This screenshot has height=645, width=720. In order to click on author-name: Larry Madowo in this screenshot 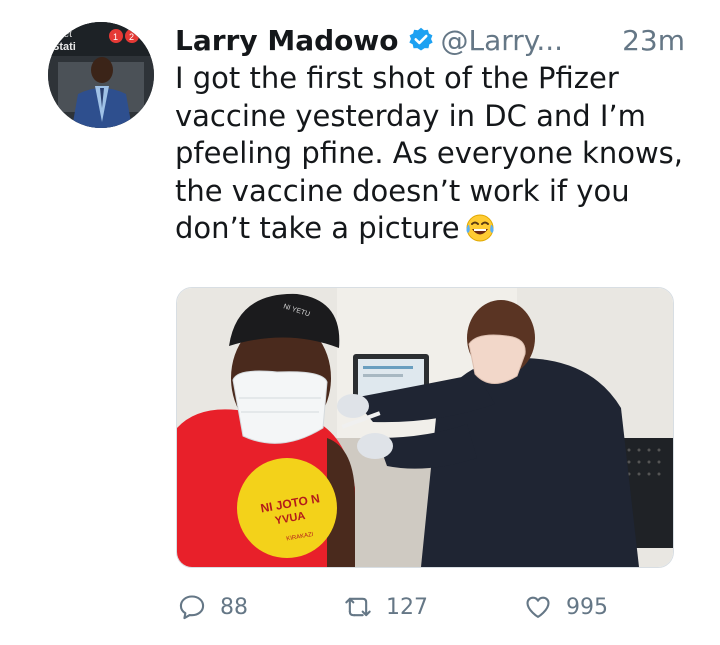, I will do `click(287, 40)`.